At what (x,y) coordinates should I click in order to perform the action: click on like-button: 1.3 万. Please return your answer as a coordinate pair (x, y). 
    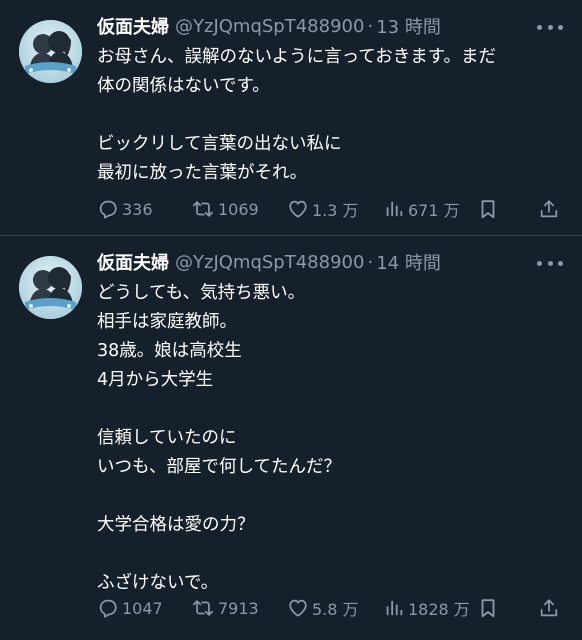
    Looking at the image, I should click on (323, 209).